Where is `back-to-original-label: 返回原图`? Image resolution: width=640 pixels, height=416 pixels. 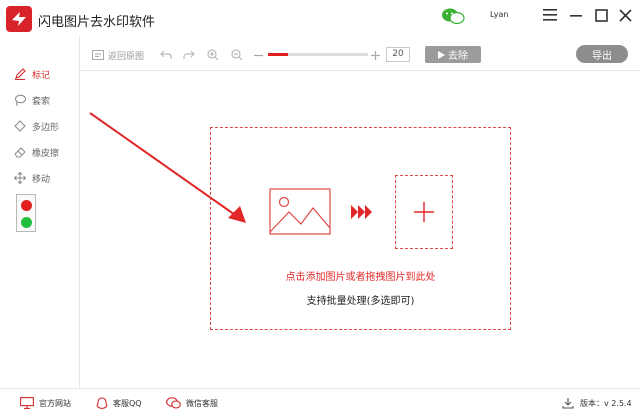 back-to-original-label: 返回原图 is located at coordinates (126, 56).